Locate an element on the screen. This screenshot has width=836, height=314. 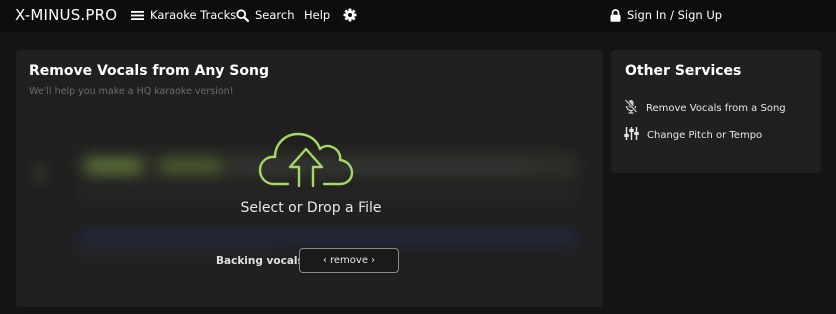
sidebar-link-change-pitch-label: Change Pitch or Tempo is located at coordinates (705, 135).